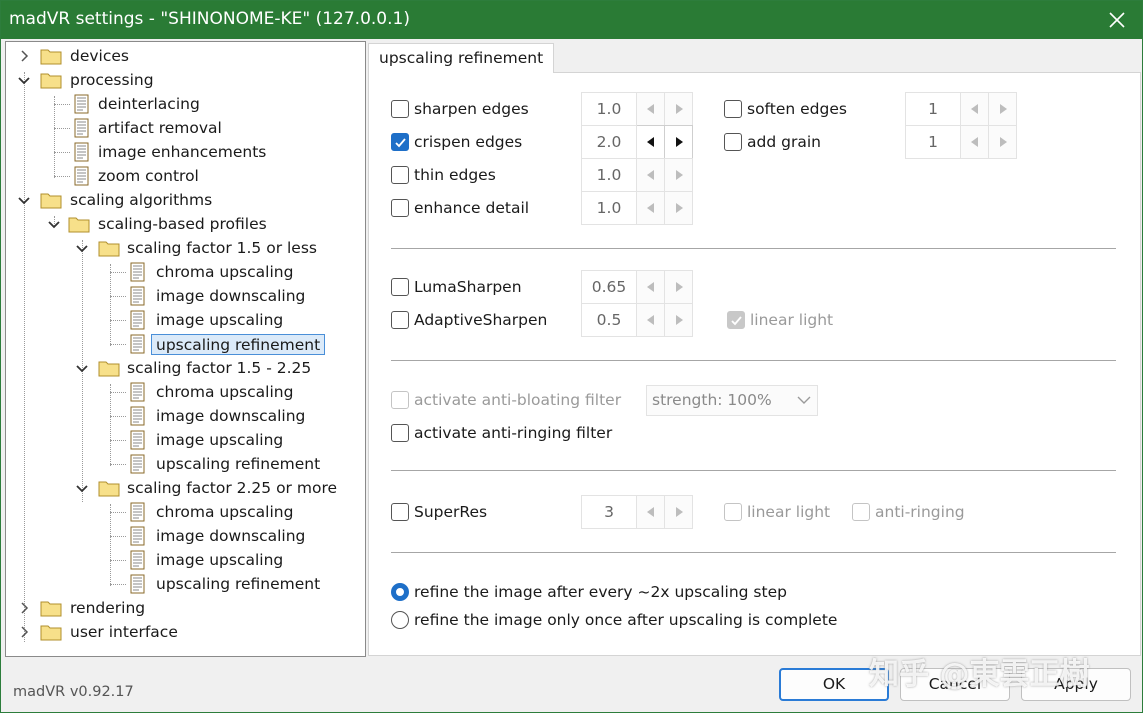  Describe the element at coordinates (456, 287) in the screenshot. I see `lumasharpen-checkbox: LumaSharpen` at that location.